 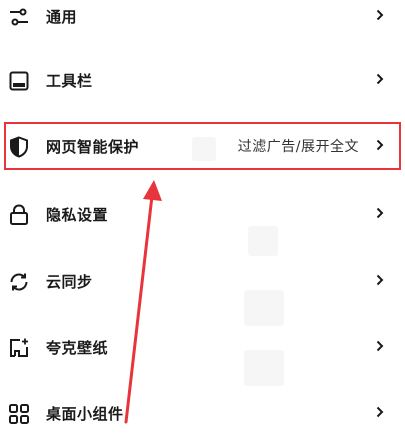 What do you see at coordinates (19, 282) in the screenshot?
I see `sync-icon` at bounding box center [19, 282].